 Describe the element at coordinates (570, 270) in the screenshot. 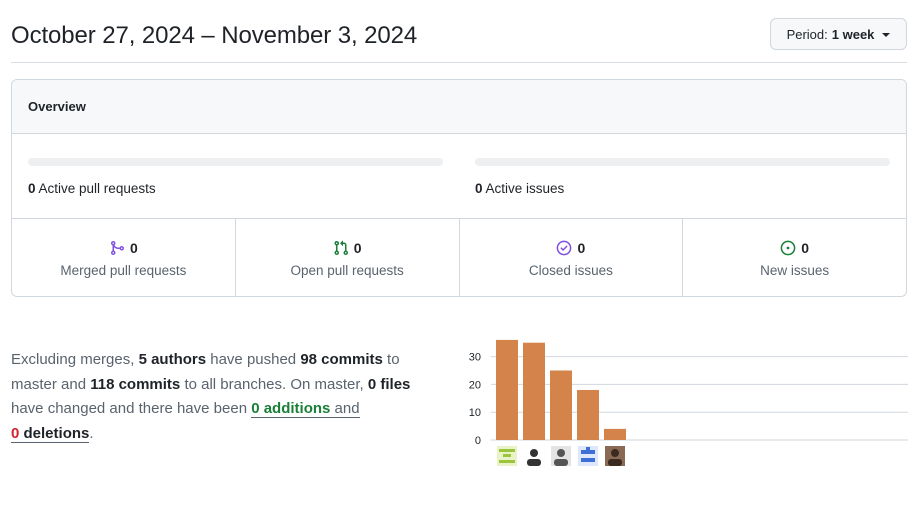

I see `stat-label: Closed issues` at that location.